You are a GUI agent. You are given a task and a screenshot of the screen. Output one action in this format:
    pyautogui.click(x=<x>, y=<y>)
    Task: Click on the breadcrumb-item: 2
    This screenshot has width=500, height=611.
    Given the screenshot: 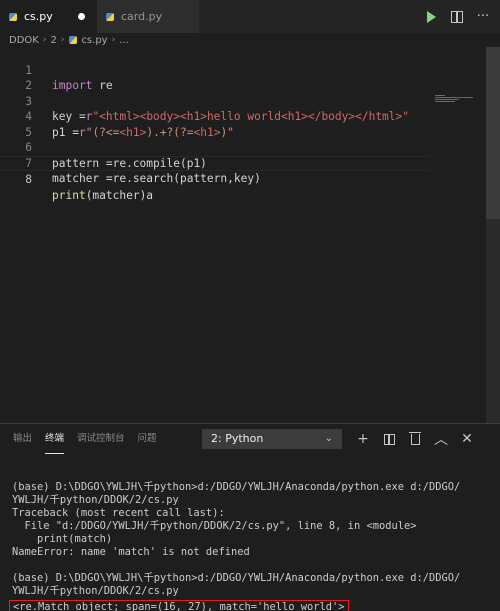 What is the action you would take?
    pyautogui.click(x=53, y=40)
    